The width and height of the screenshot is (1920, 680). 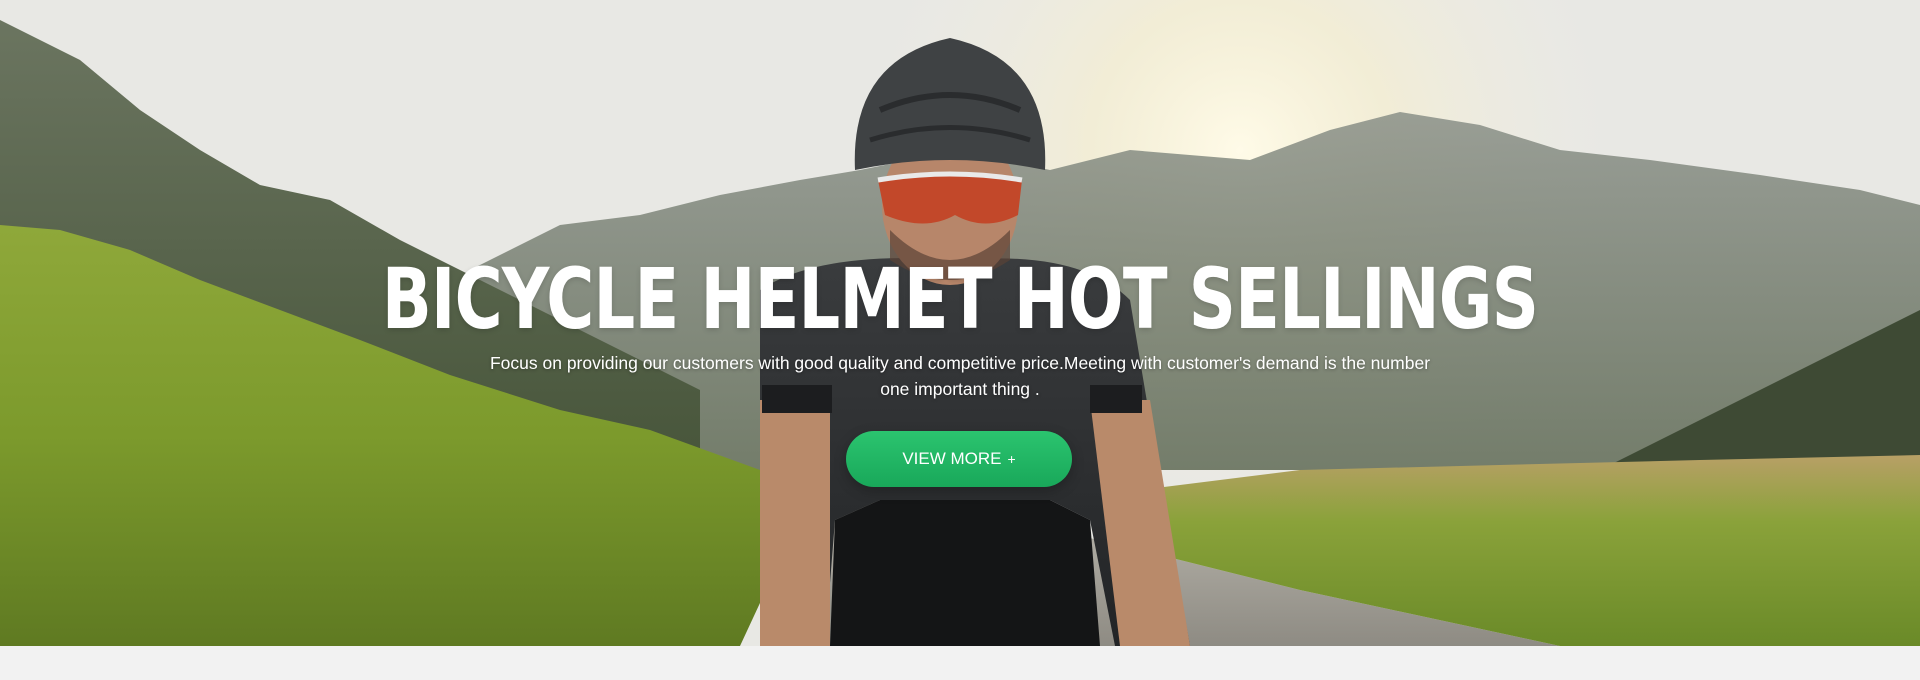 I want to click on plus-icon: +, so click(x=1011, y=459).